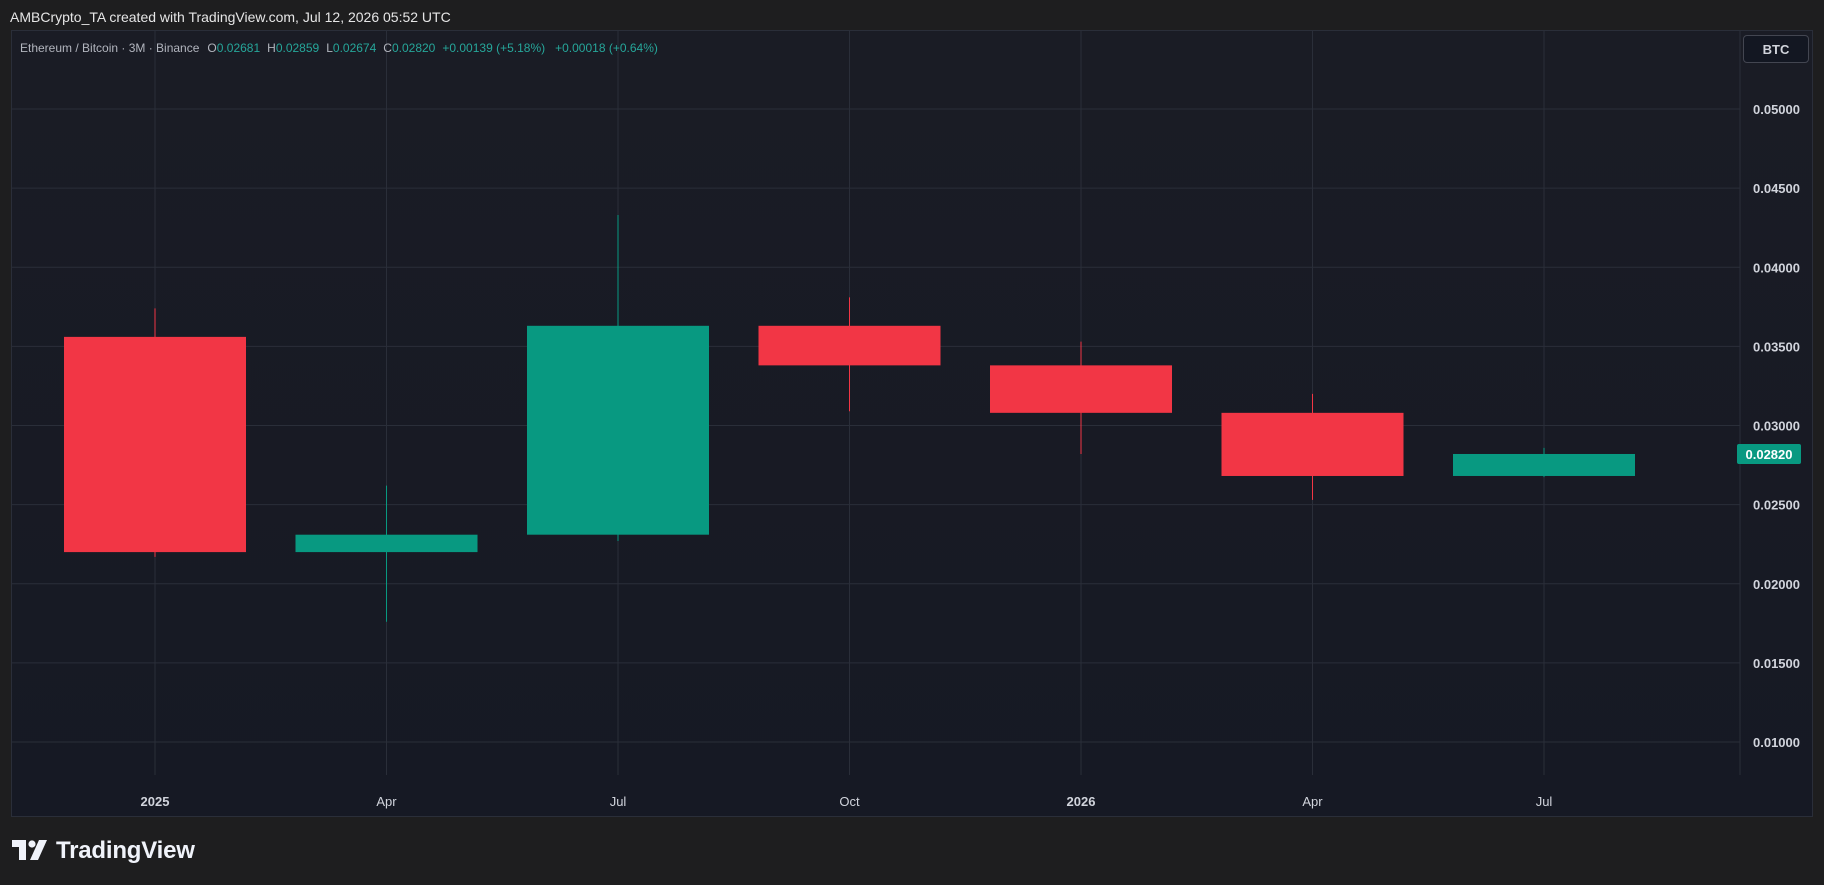 The width and height of the screenshot is (1824, 885). What do you see at coordinates (413, 48) in the screenshot?
I see `close-value: 0.02820` at bounding box center [413, 48].